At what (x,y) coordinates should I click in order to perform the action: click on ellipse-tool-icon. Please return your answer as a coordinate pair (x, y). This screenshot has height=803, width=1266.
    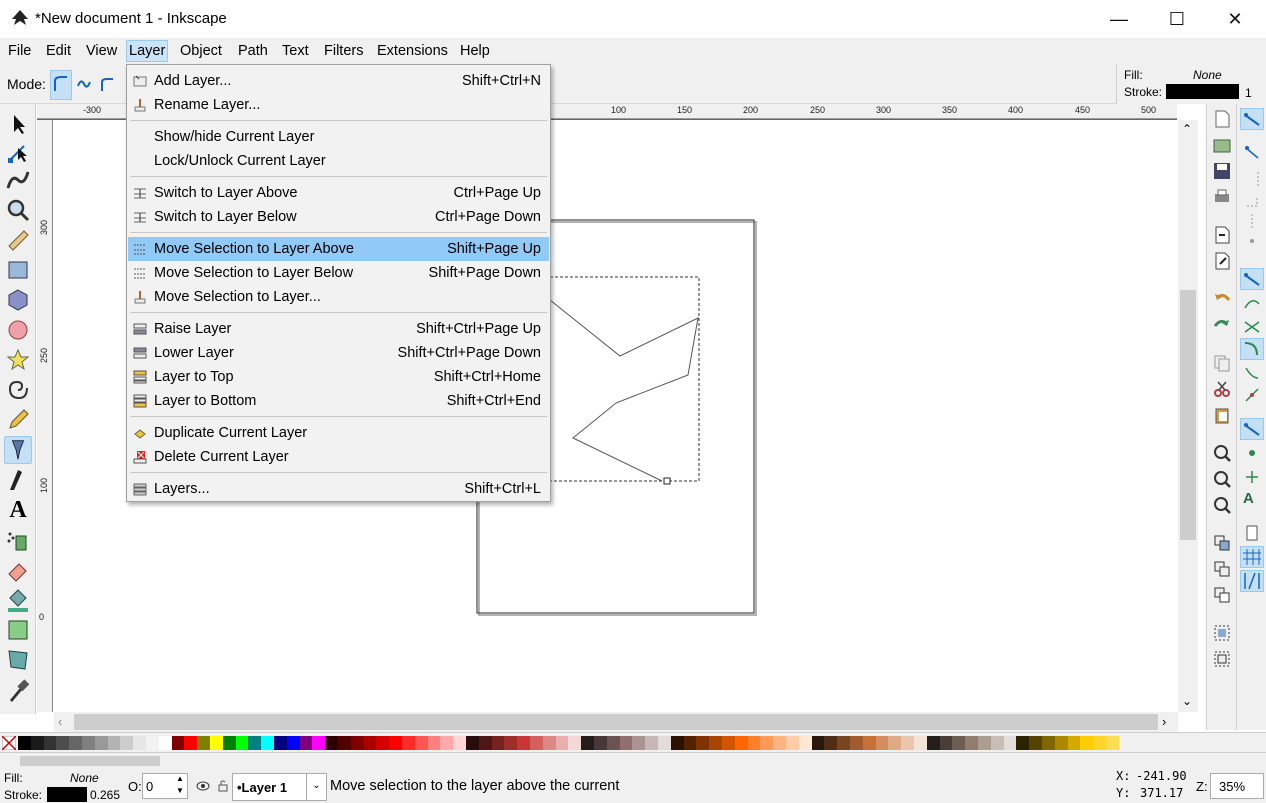
    Looking at the image, I should click on (18, 330).